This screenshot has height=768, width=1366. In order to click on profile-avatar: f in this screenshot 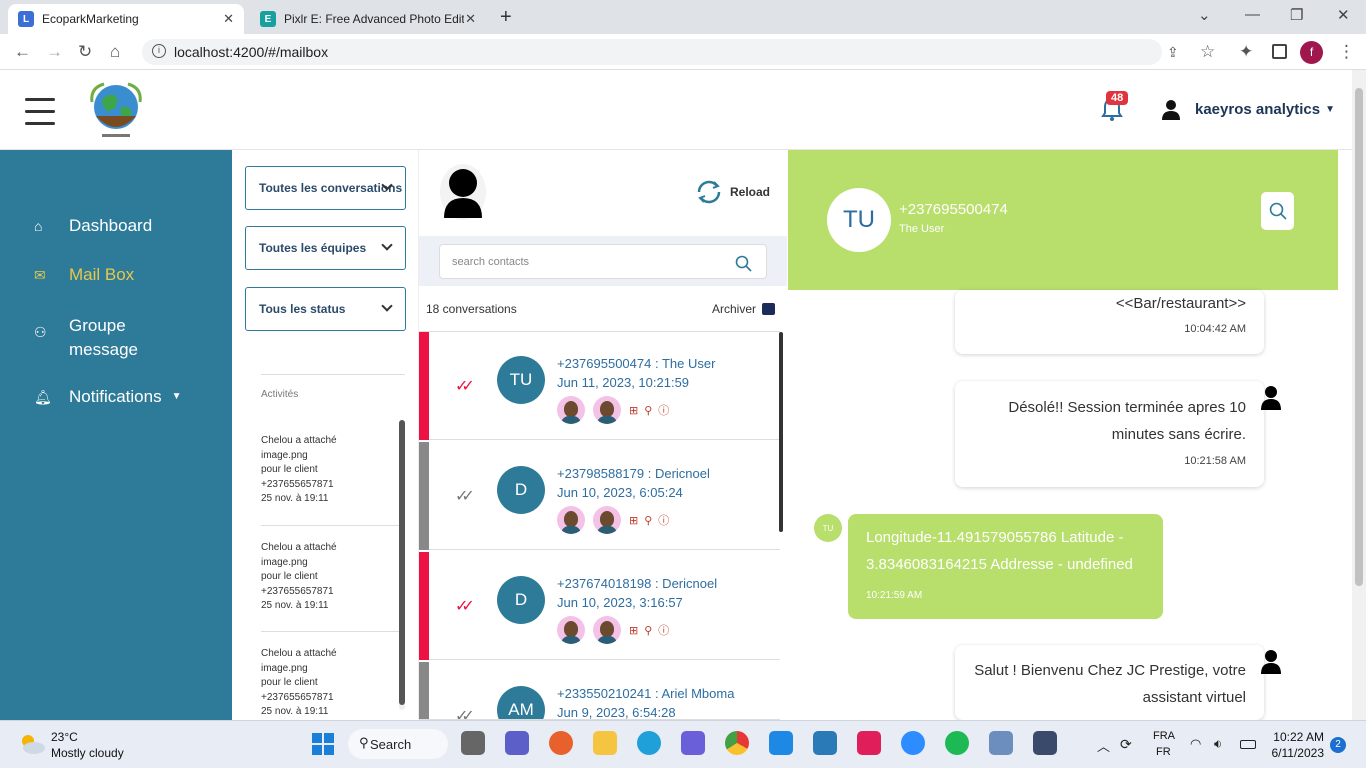, I will do `click(1311, 52)`.